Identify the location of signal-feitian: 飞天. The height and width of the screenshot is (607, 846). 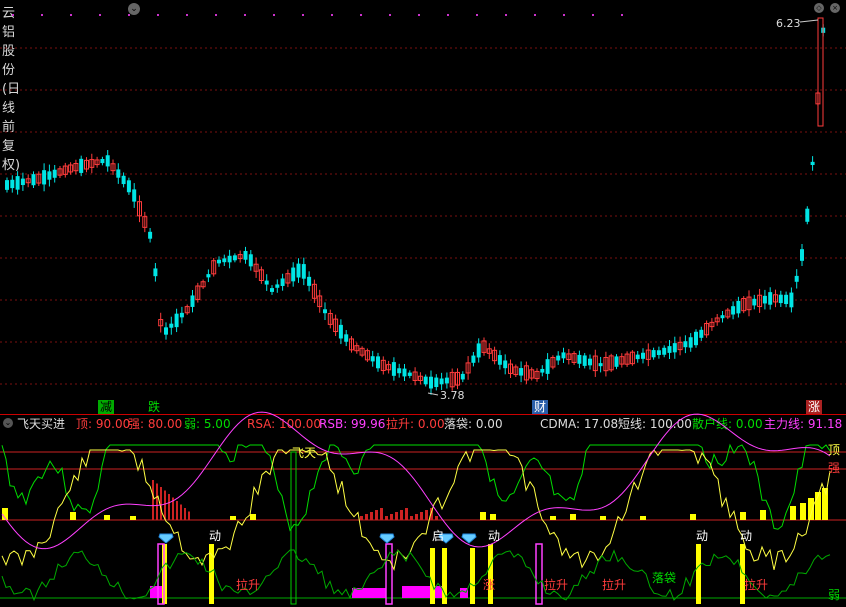
(304, 453).